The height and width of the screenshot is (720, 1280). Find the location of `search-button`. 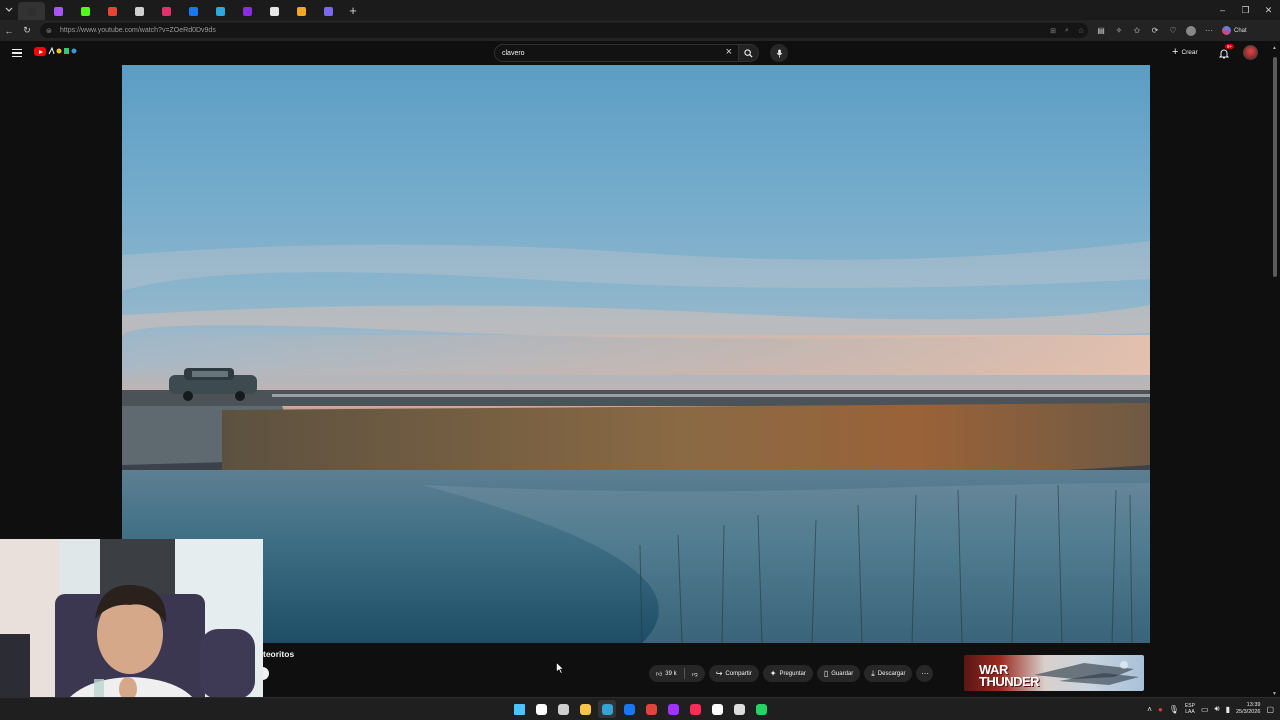

search-button is located at coordinates (749, 53).